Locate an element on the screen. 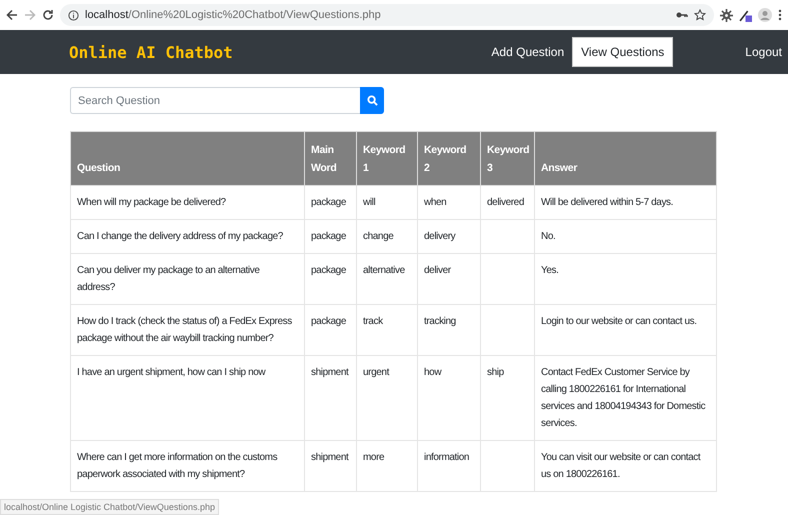 The height and width of the screenshot is (515, 788). key-icon is located at coordinates (682, 15).